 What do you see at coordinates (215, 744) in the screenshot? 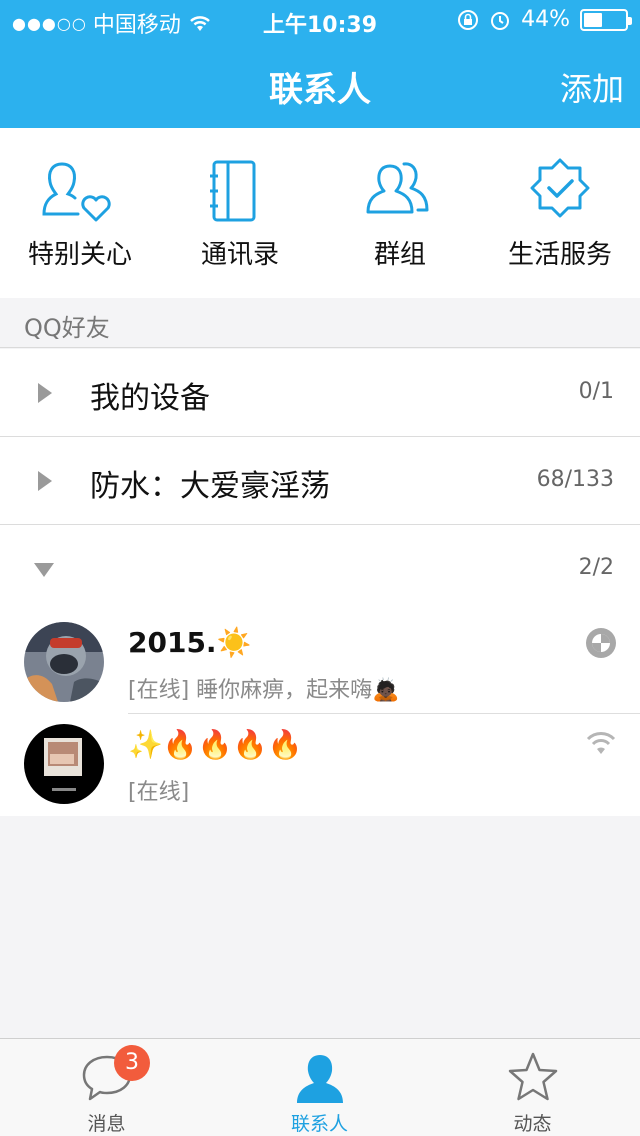
I see `friend-name: ✨🔥🔥🔥🔥` at bounding box center [215, 744].